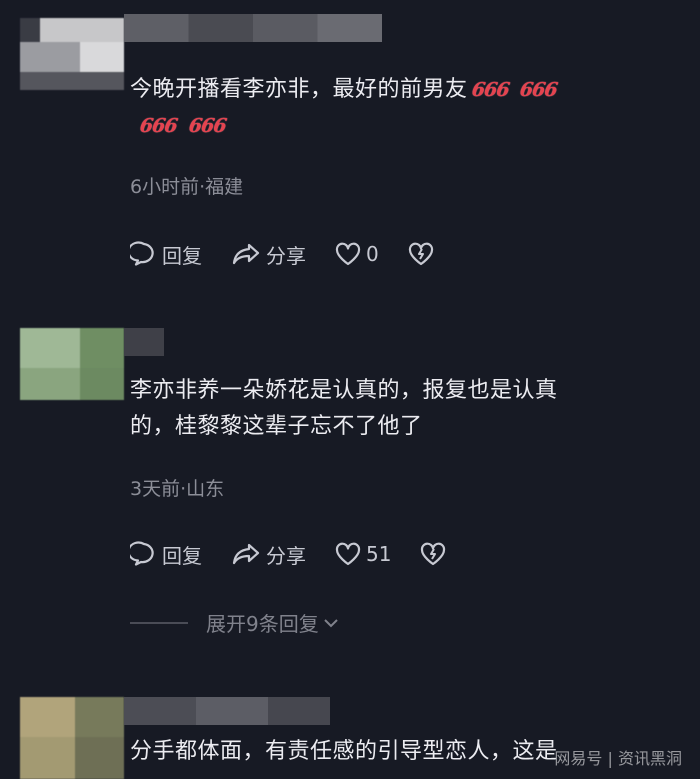 The image size is (700, 779). I want to click on comment-meta: 3天前·山东, so click(177, 489).